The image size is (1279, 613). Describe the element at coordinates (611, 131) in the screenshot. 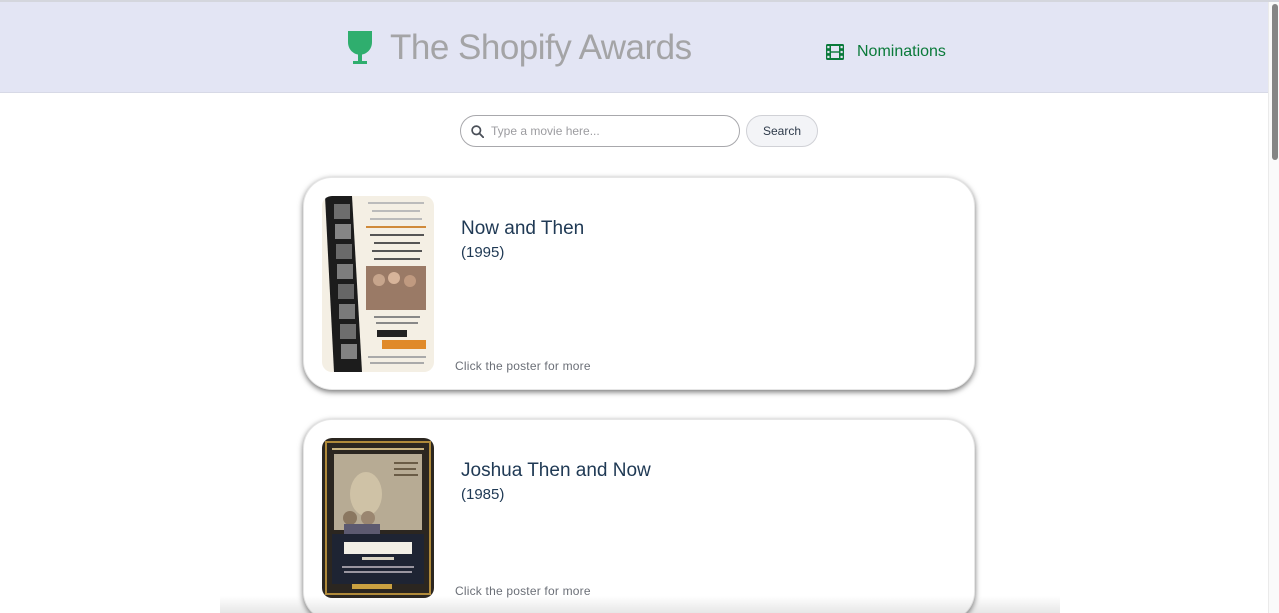

I see `search-input` at that location.